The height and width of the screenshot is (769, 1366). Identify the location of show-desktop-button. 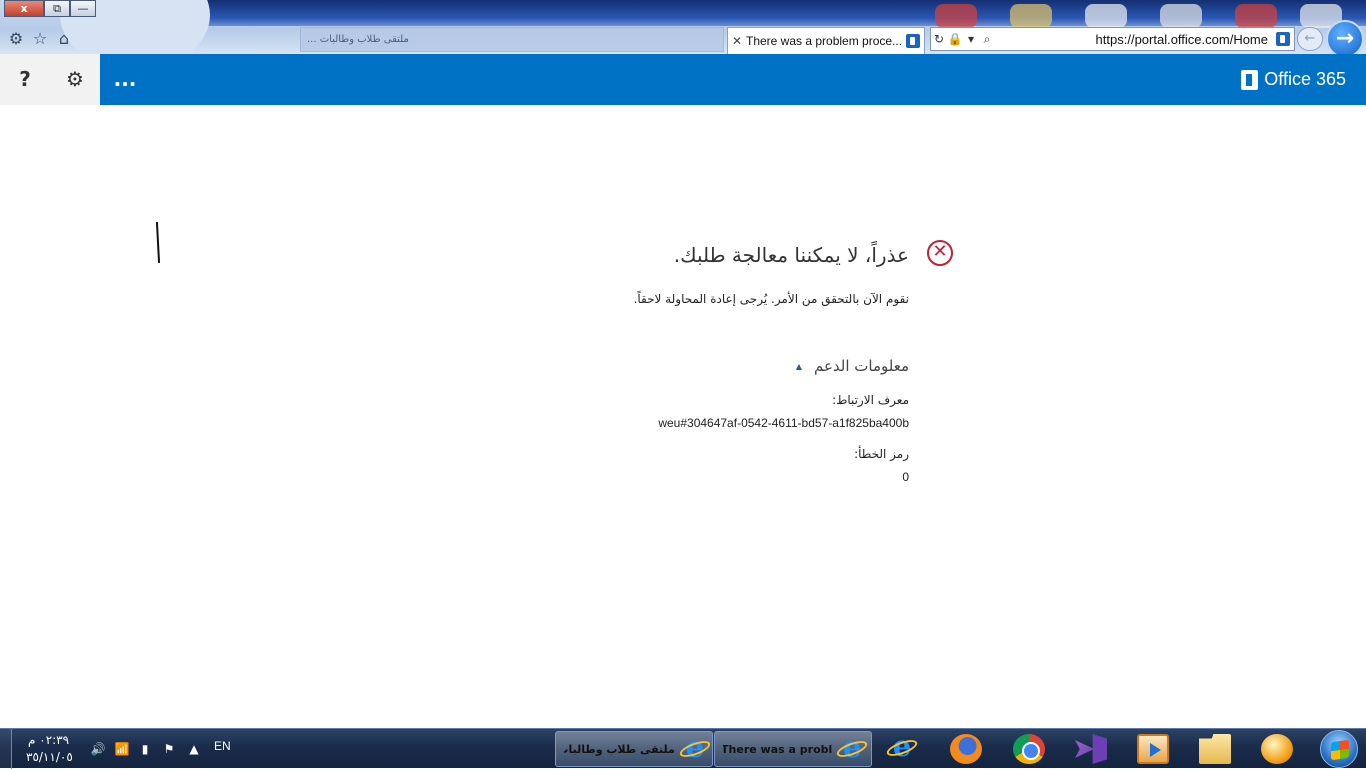
(6, 749).